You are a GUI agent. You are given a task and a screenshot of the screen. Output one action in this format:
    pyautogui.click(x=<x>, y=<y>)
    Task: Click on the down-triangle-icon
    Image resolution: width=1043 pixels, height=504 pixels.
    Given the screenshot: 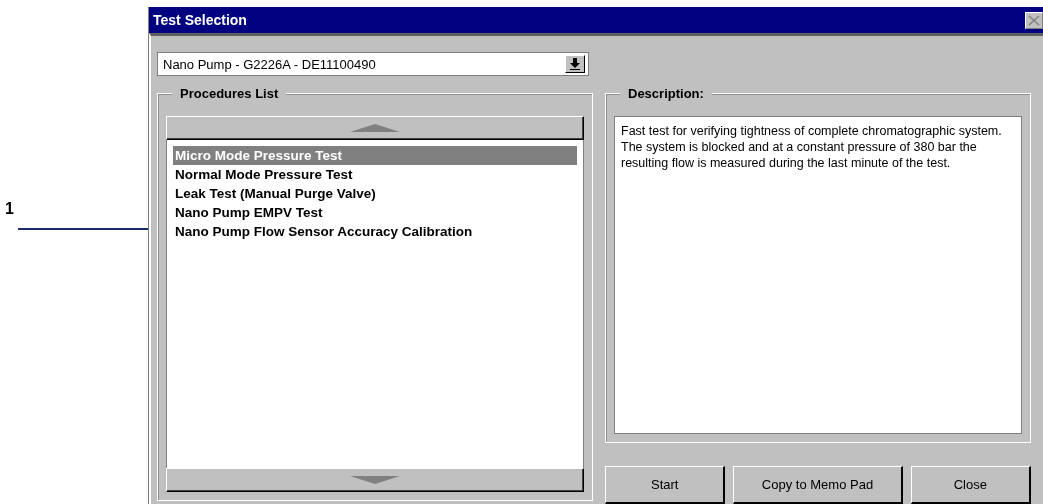 What is the action you would take?
    pyautogui.click(x=375, y=480)
    